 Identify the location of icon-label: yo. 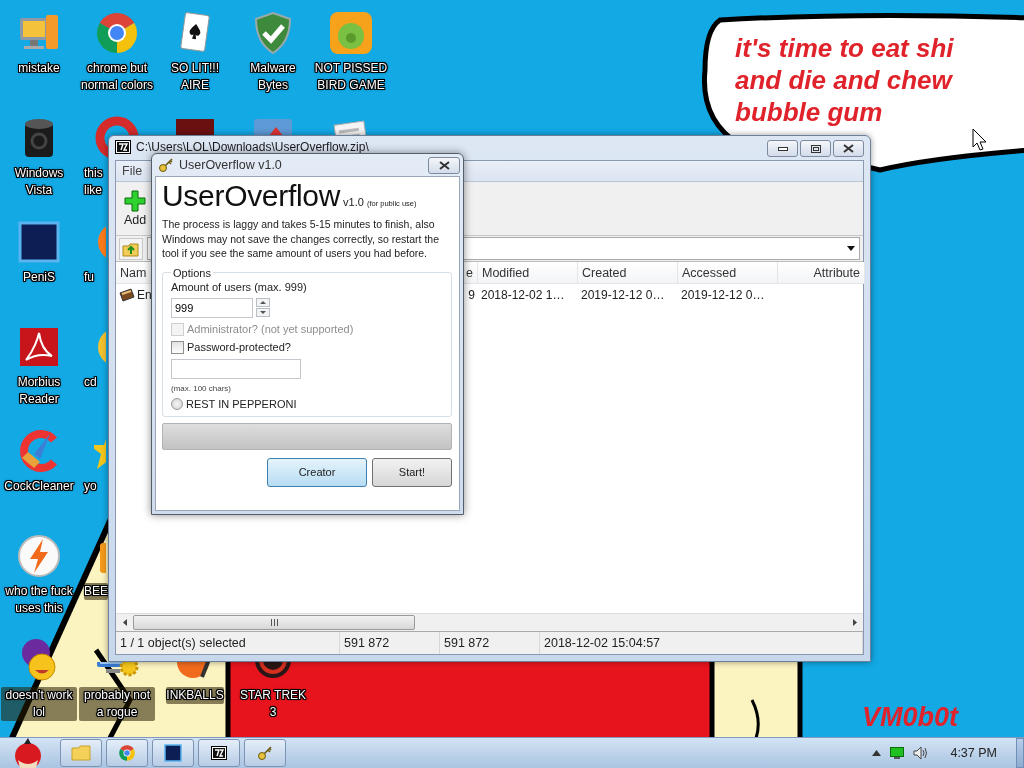
(90, 486).